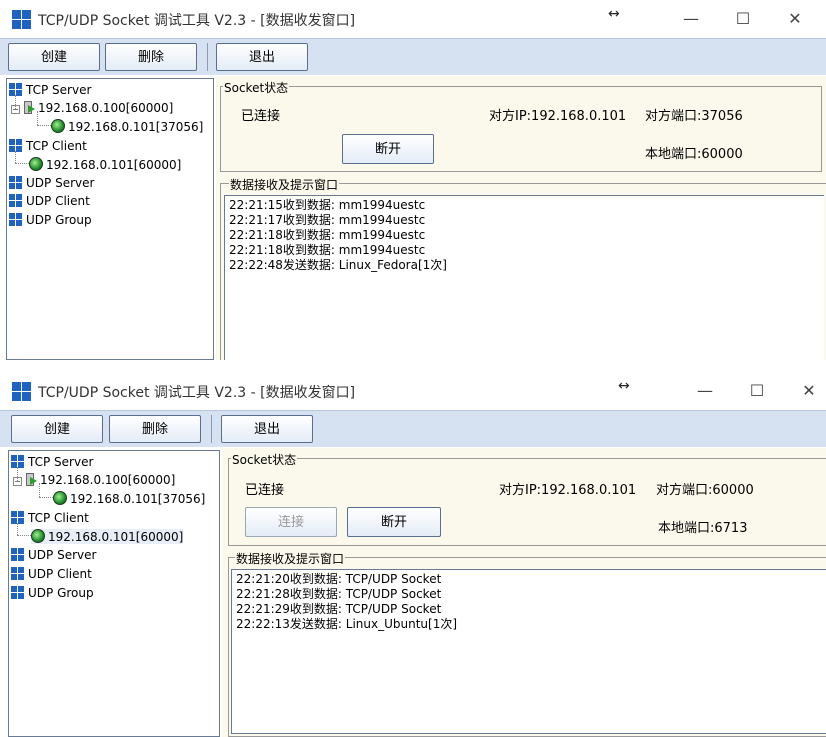 This screenshot has width=826, height=737. Describe the element at coordinates (694, 154) in the screenshot. I see `local-port: 本地端口:60000` at that location.